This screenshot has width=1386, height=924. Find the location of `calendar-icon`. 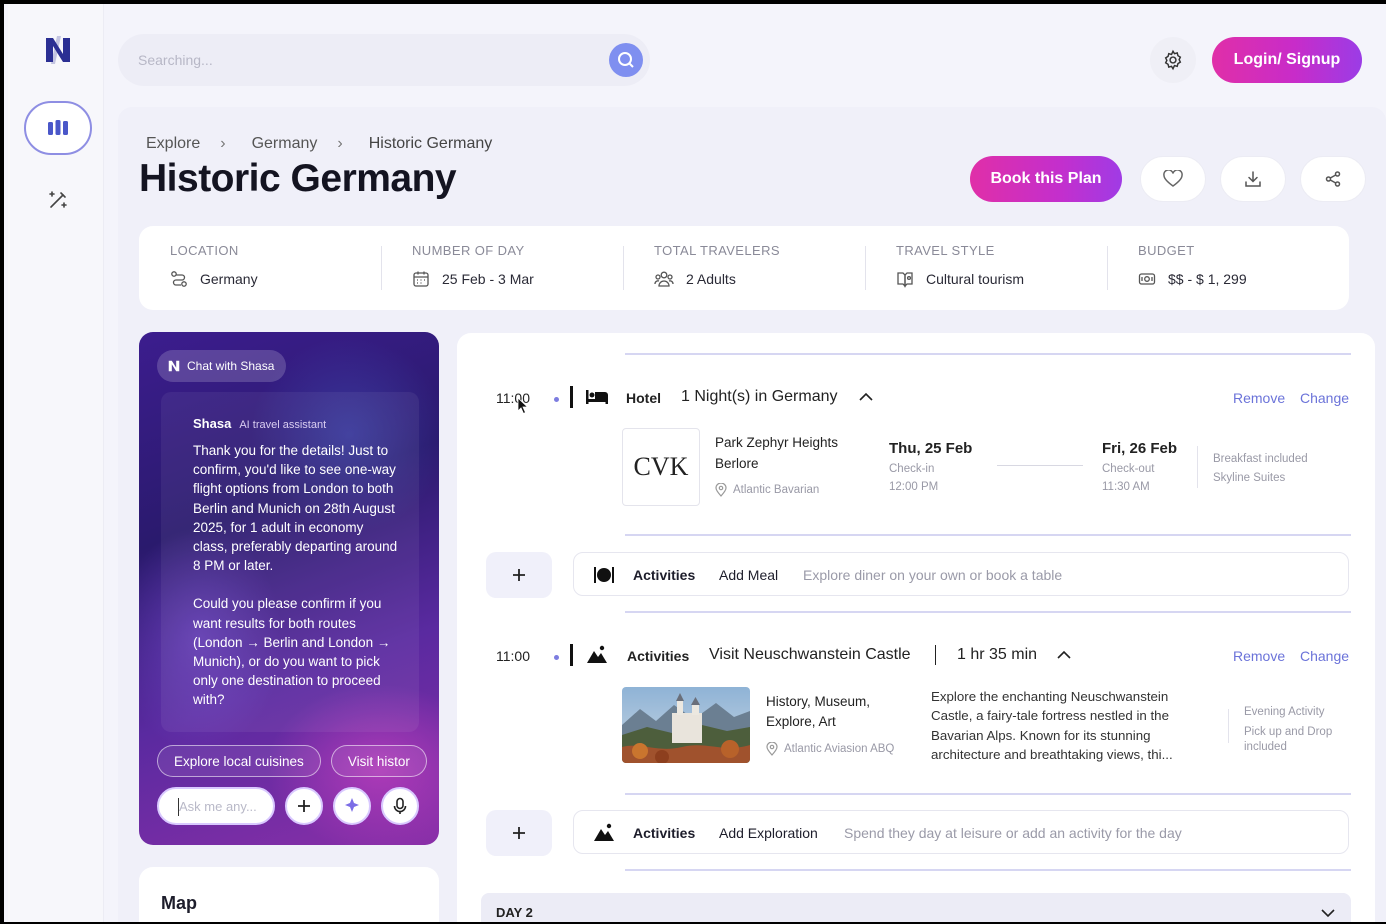

calendar-icon is located at coordinates (421, 279).